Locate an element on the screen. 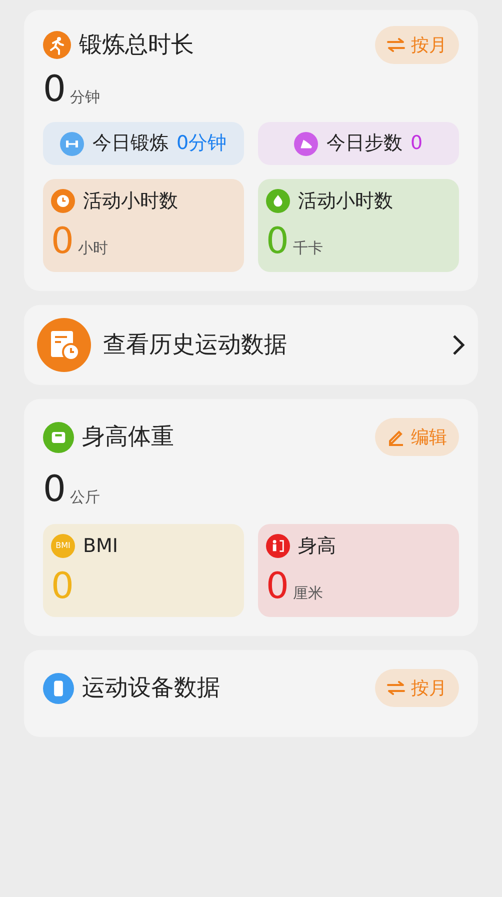 This screenshot has width=502, height=897. chip-value: 0 is located at coordinates (416, 143).